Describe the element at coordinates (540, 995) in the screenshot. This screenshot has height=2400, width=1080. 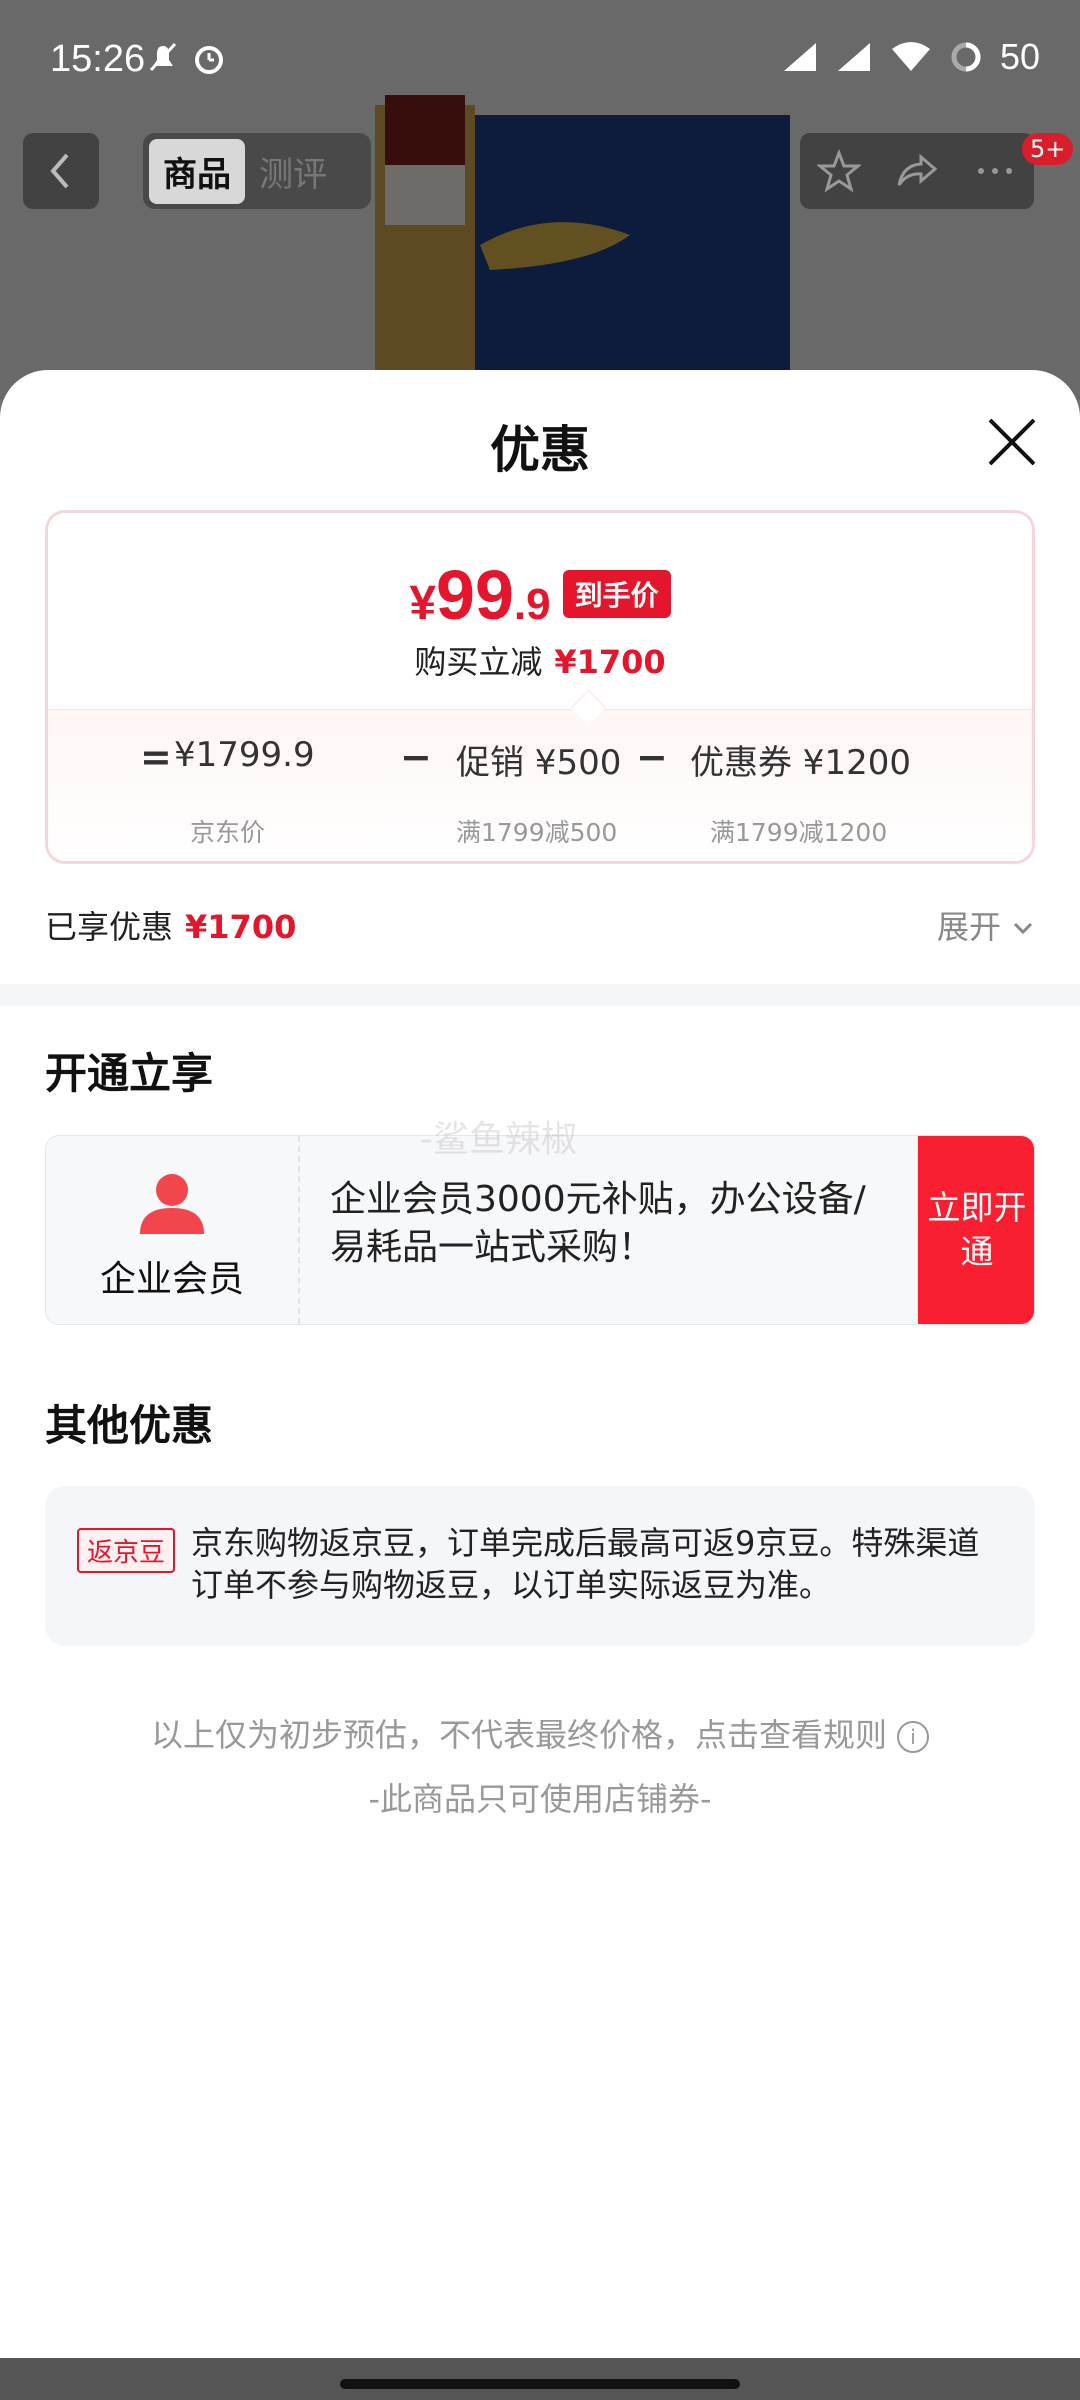
I see `section-divider` at that location.